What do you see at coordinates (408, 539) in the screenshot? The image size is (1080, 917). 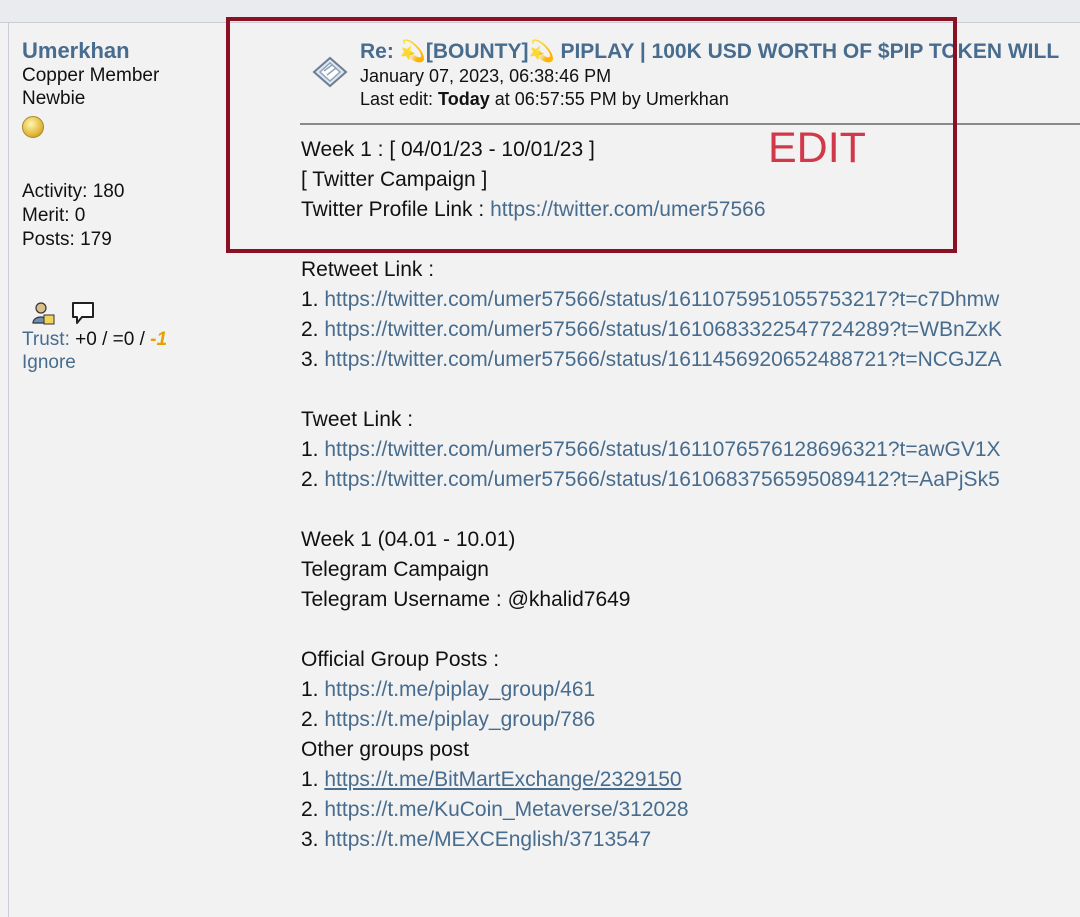 I see `week1-telegram-header: Week 1 (04.01 - 10.01)` at bounding box center [408, 539].